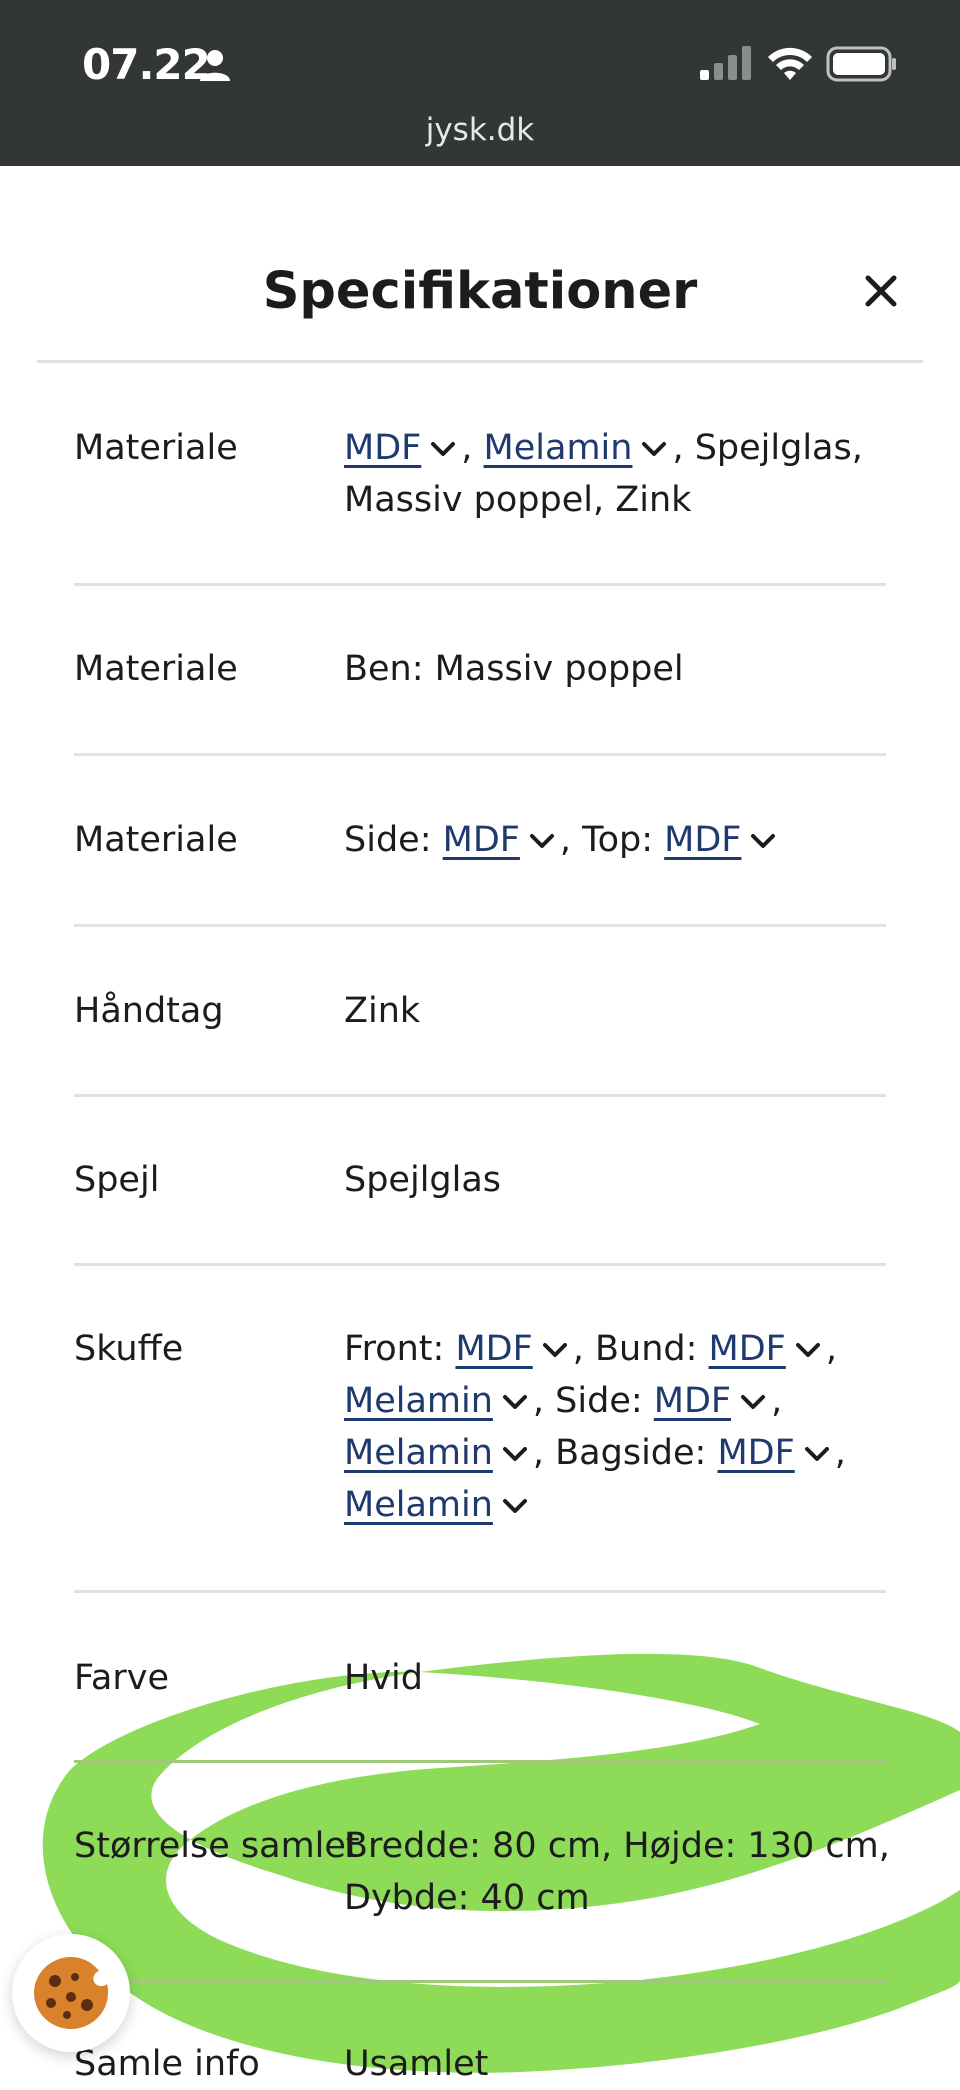 Image resolution: width=960 pixels, height=2090 pixels. What do you see at coordinates (383, 1678) in the screenshot?
I see `spec-value: Hvid` at bounding box center [383, 1678].